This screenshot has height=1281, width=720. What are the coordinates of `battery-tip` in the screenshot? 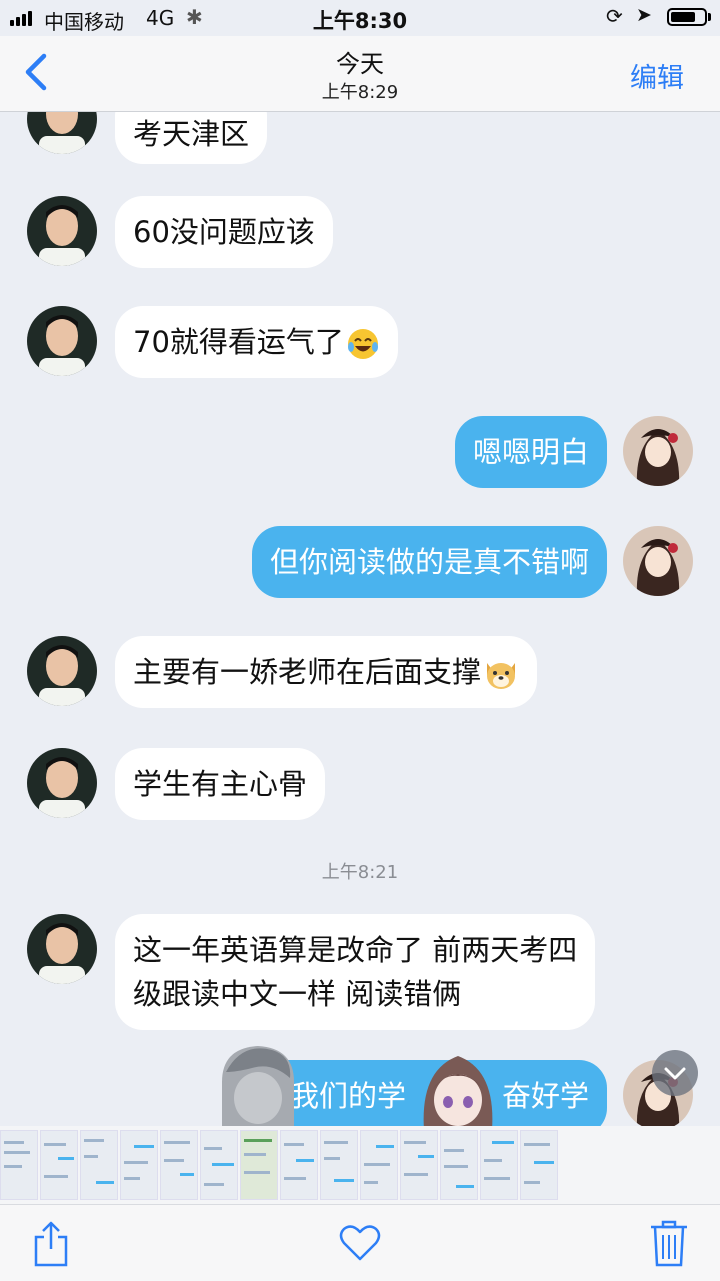 It's located at (709, 17).